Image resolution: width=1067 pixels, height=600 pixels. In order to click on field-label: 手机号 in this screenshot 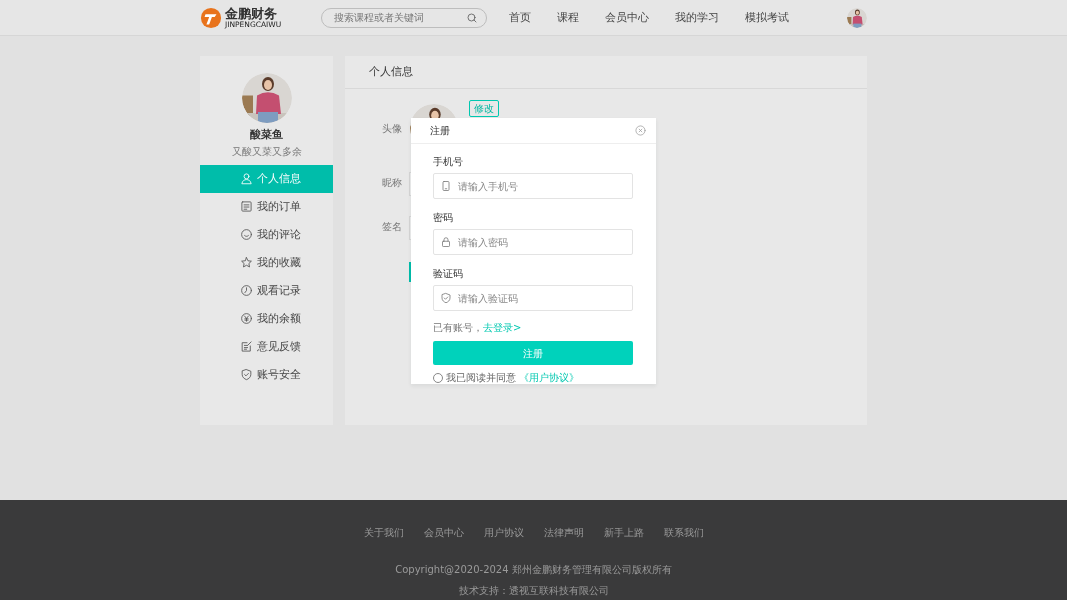, I will do `click(448, 162)`.